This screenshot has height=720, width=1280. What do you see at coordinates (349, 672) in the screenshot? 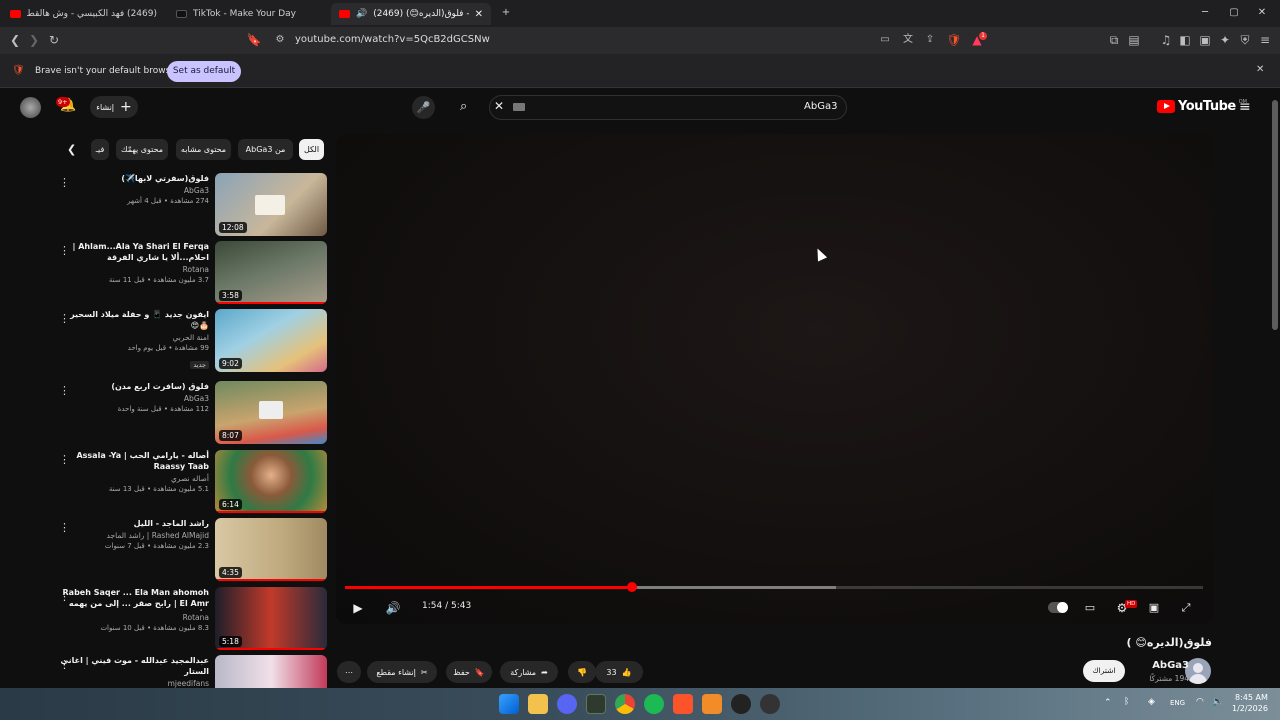
I see `more-actions-button: ⋯` at bounding box center [349, 672].